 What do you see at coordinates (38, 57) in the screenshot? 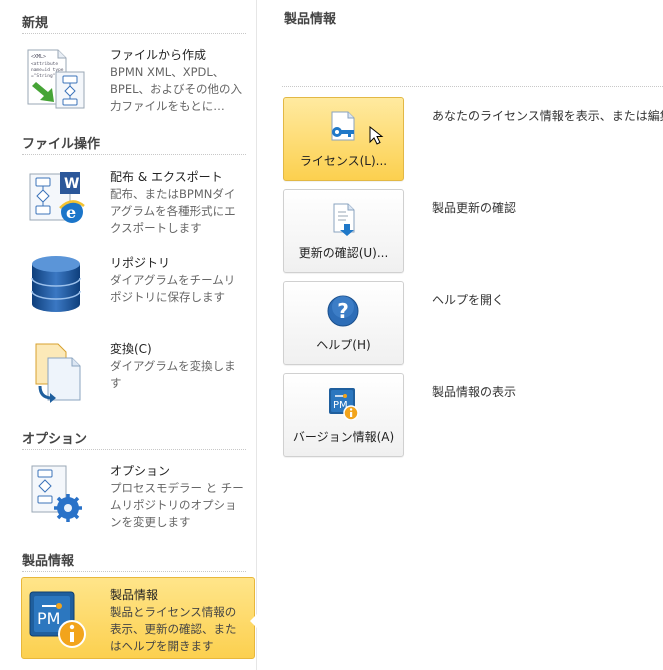
I see `svg-text: <XML>` at bounding box center [38, 57].